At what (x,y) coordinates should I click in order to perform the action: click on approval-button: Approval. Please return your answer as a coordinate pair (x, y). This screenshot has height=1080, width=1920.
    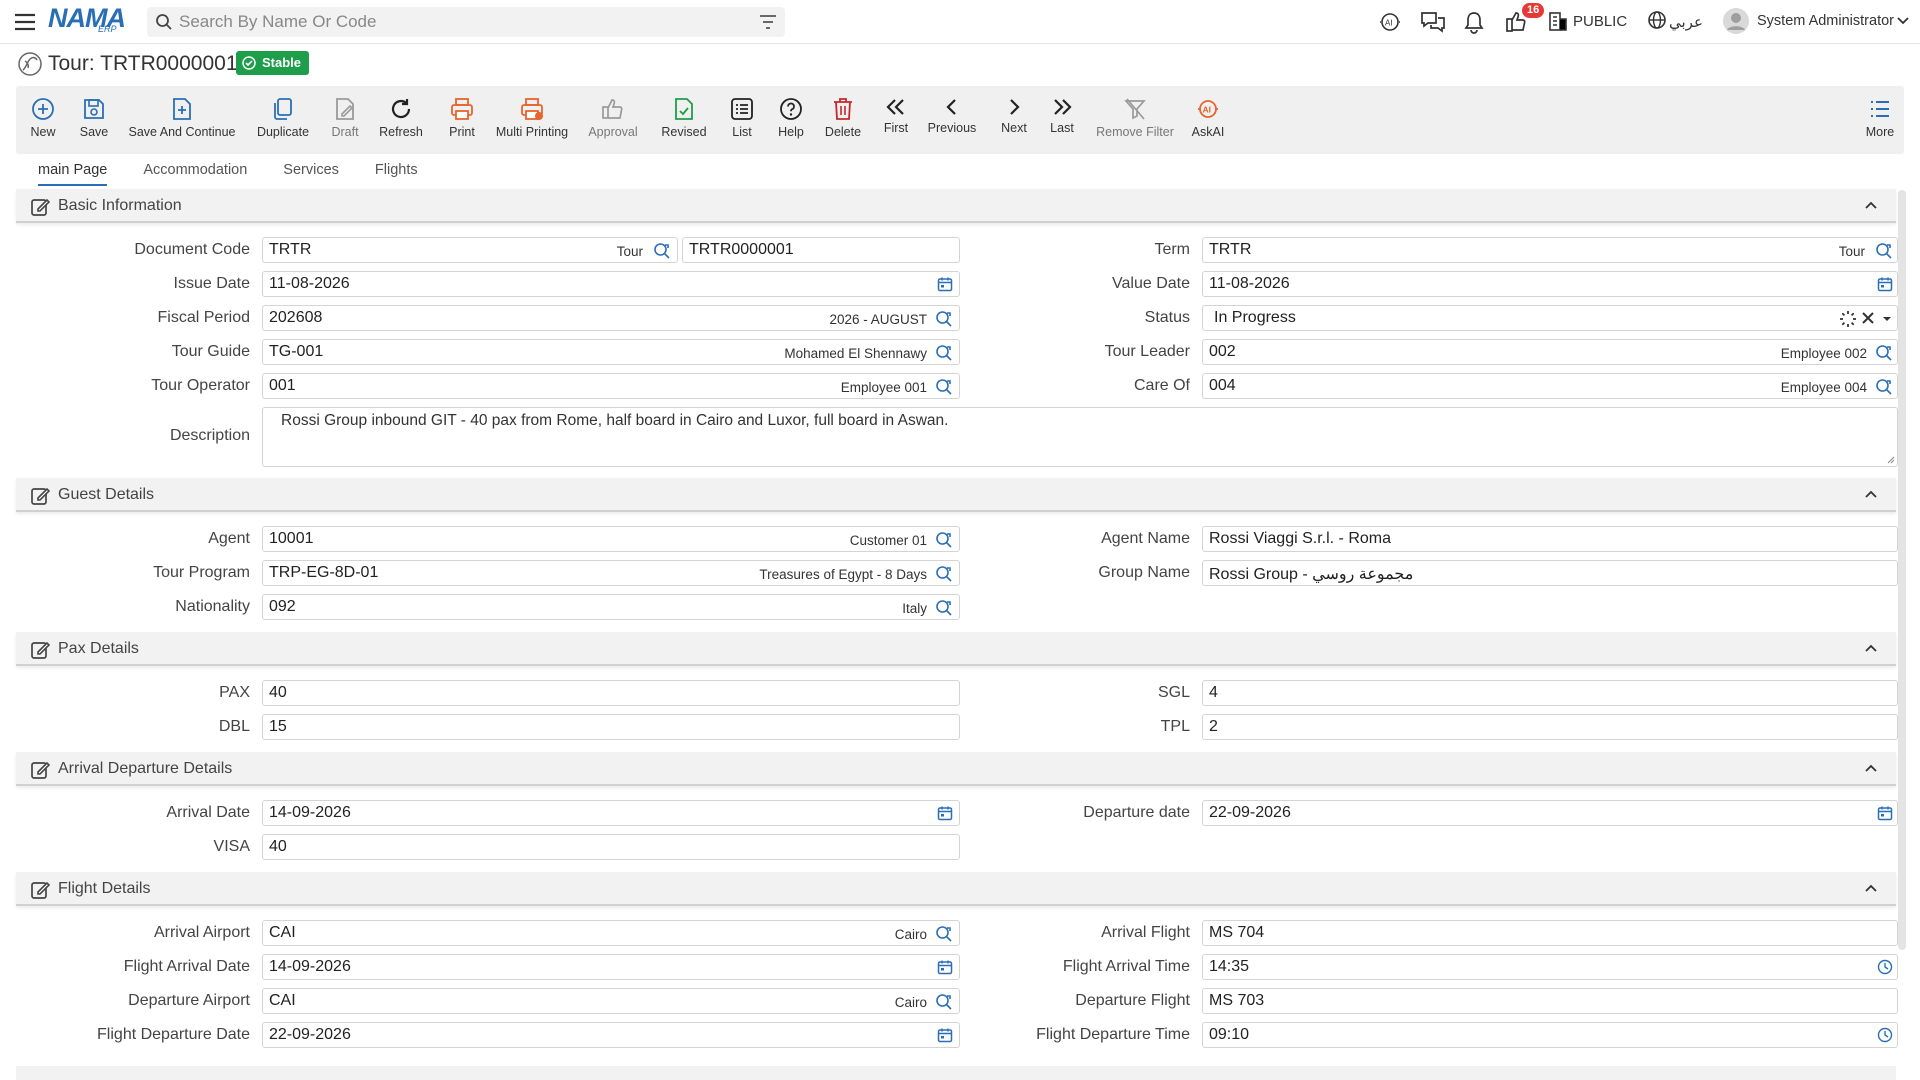
    Looking at the image, I should click on (613, 120).